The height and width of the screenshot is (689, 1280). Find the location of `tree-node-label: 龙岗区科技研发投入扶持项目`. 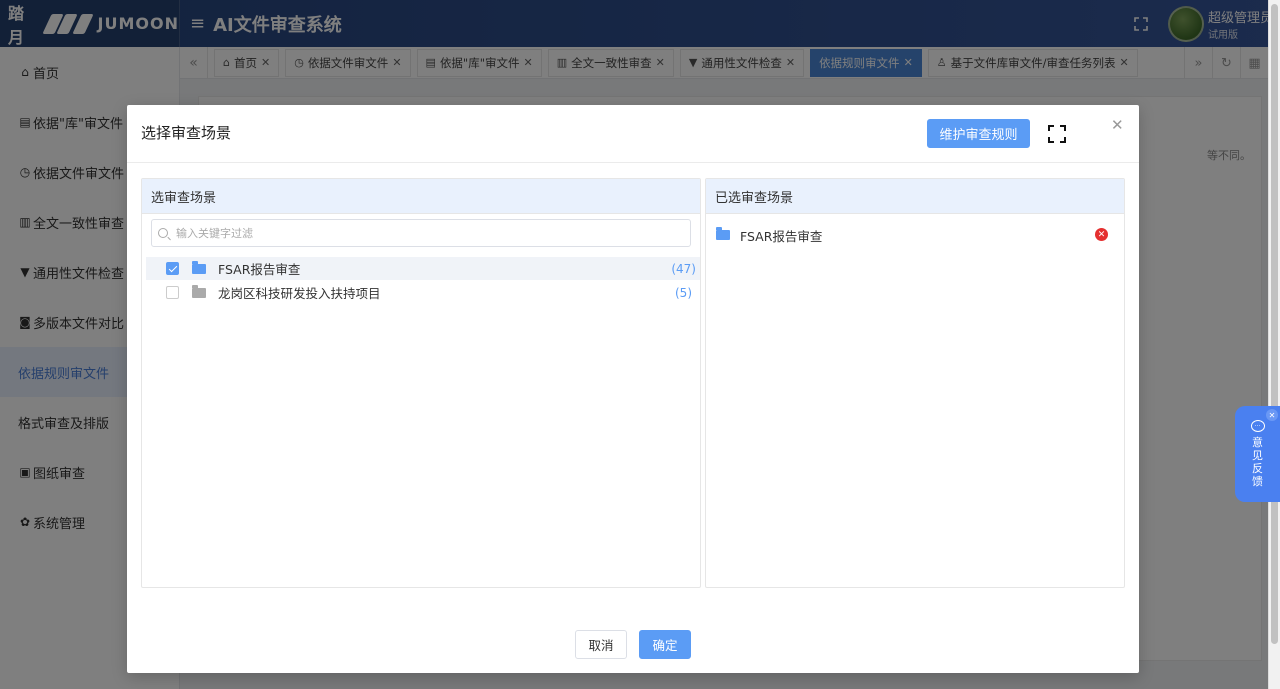

tree-node-label: 龙岗区科技研发投入扶持项目 is located at coordinates (299, 293).